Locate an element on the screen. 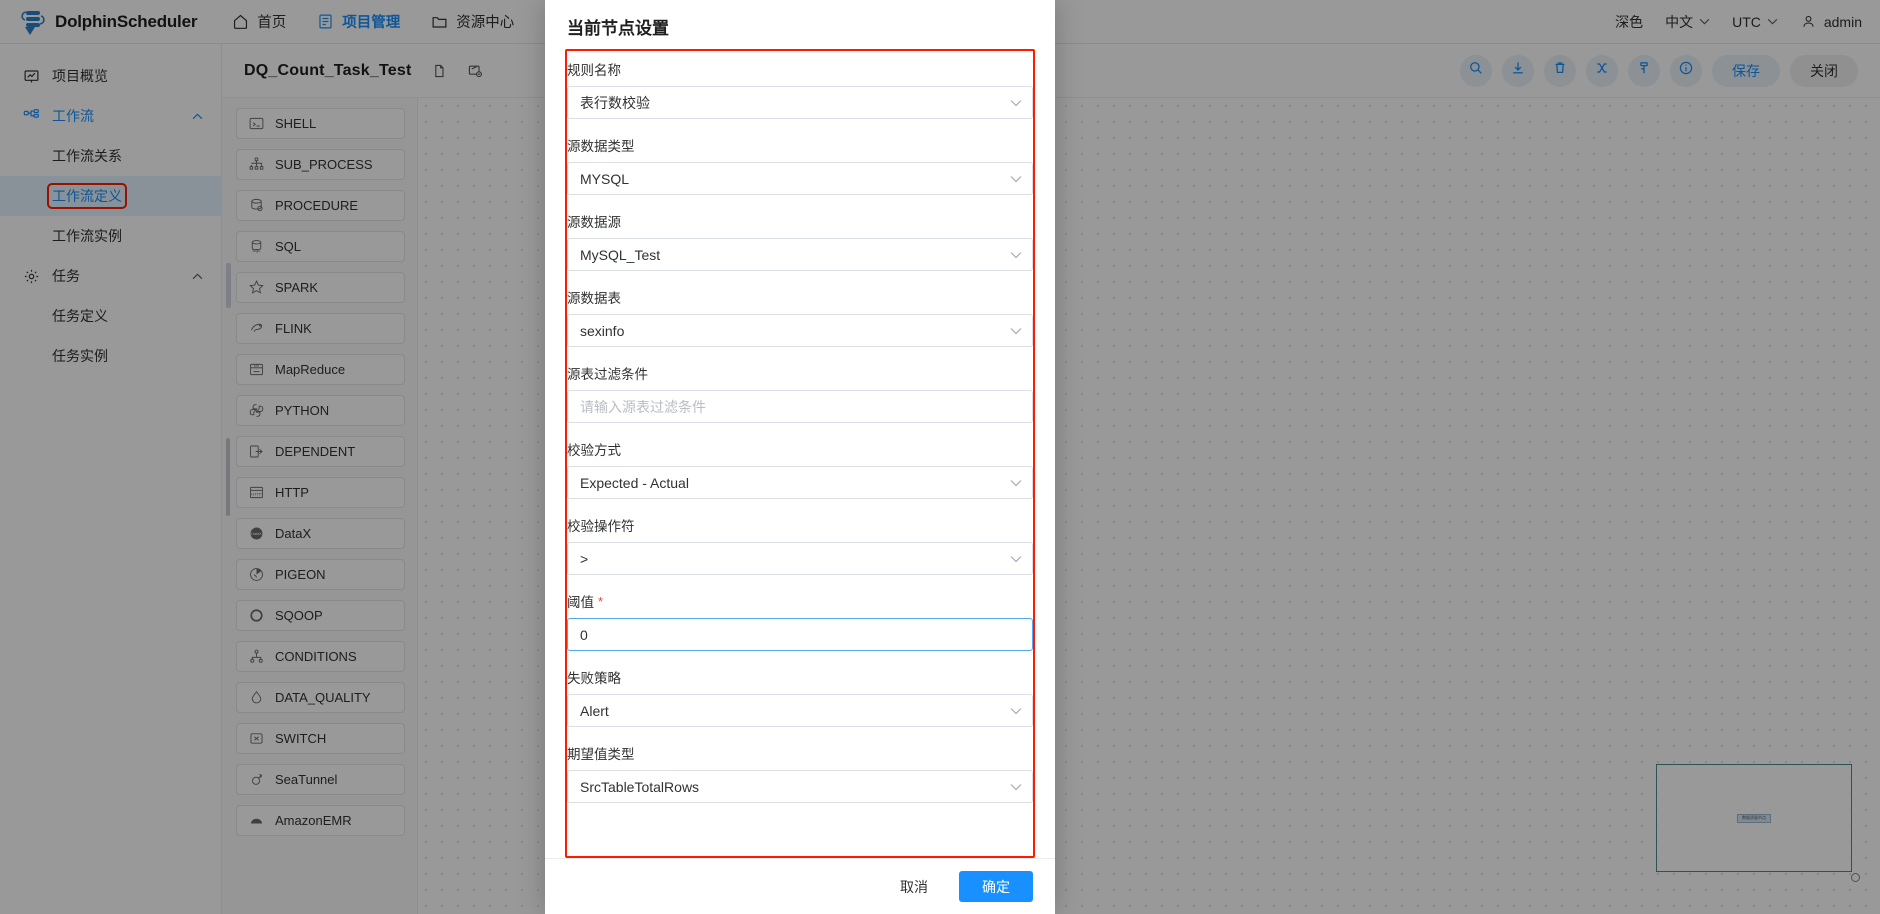 This screenshot has width=1880, height=914. select-control-8: Alert is located at coordinates (800, 710).